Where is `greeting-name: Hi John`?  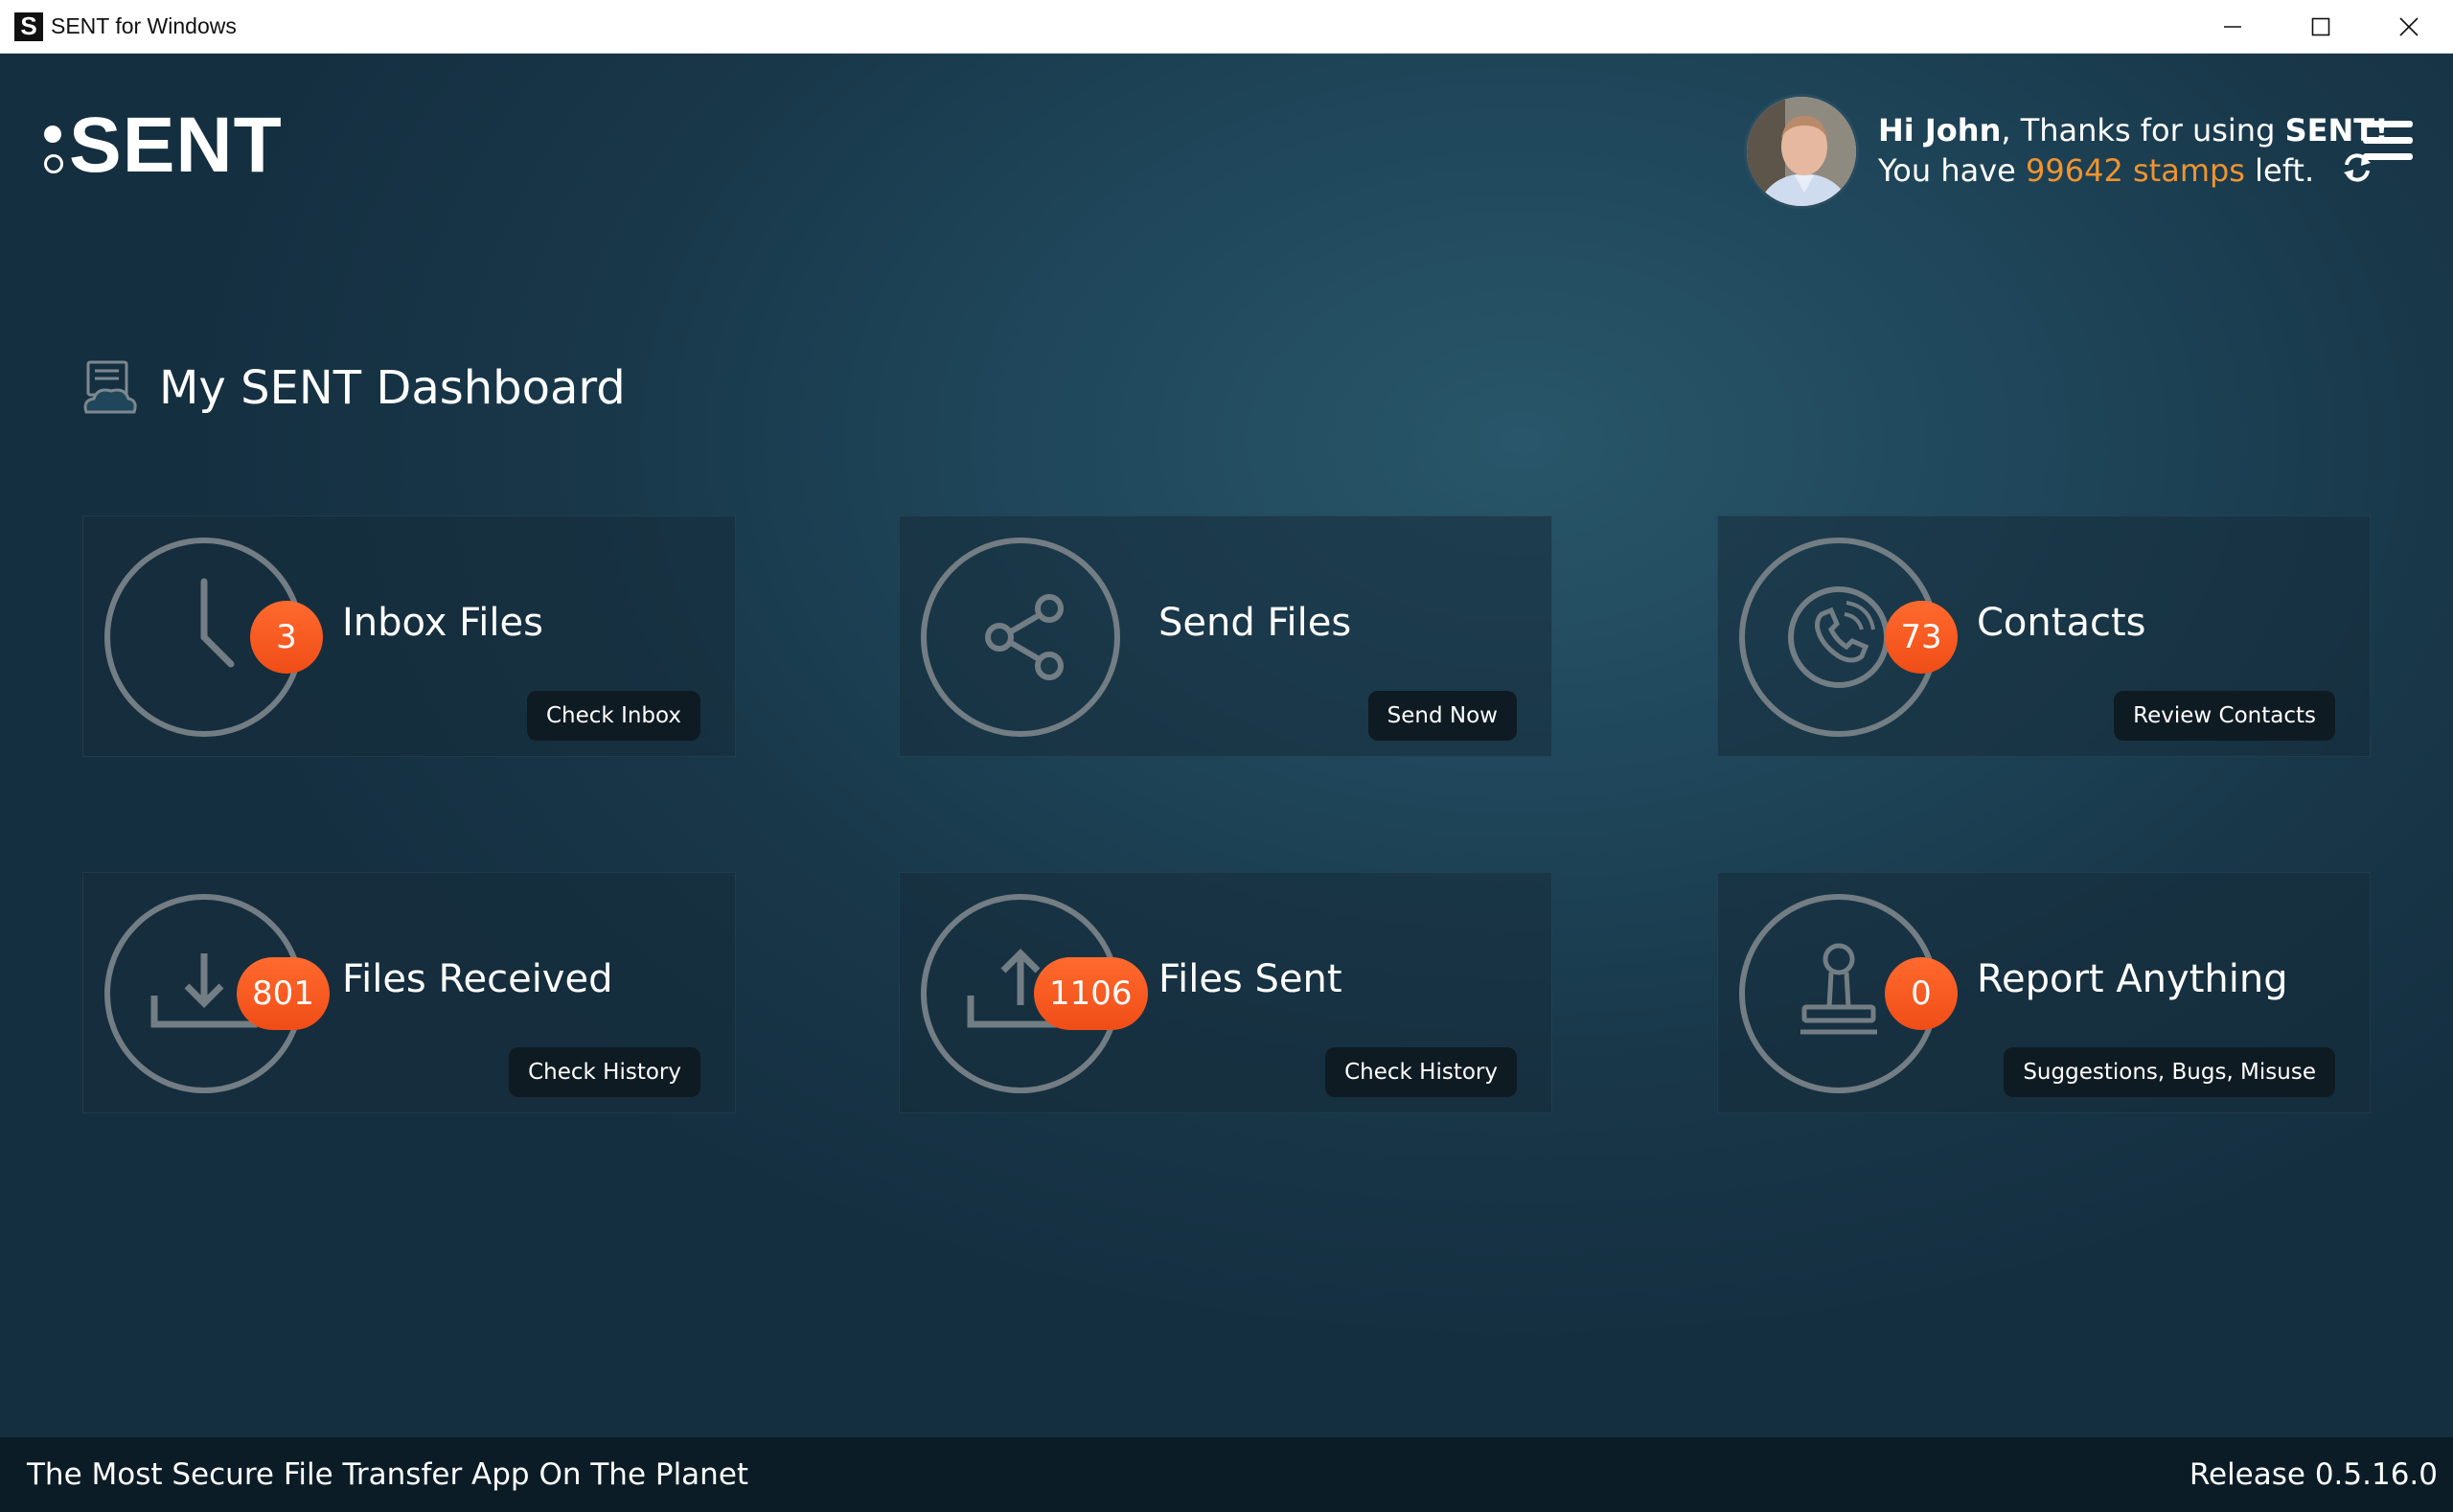
greeting-name: Hi John is located at coordinates (1940, 130).